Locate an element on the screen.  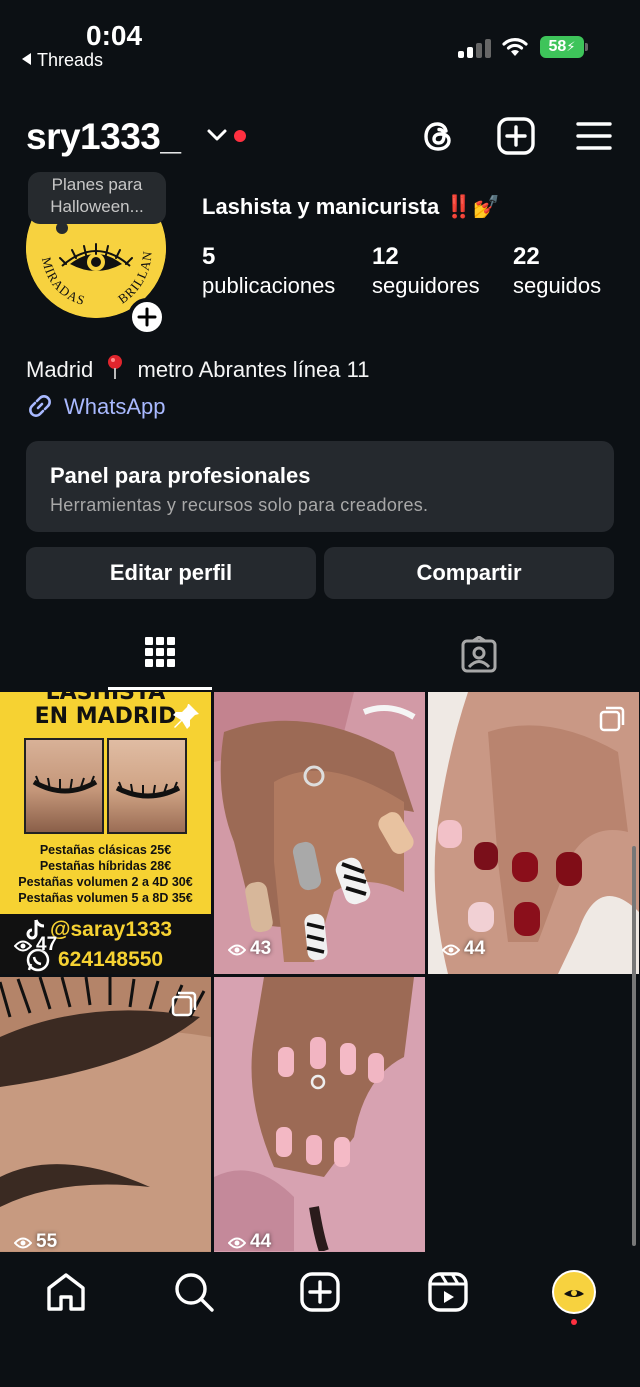
active-tab-indicator is located at coordinates (160, 688).